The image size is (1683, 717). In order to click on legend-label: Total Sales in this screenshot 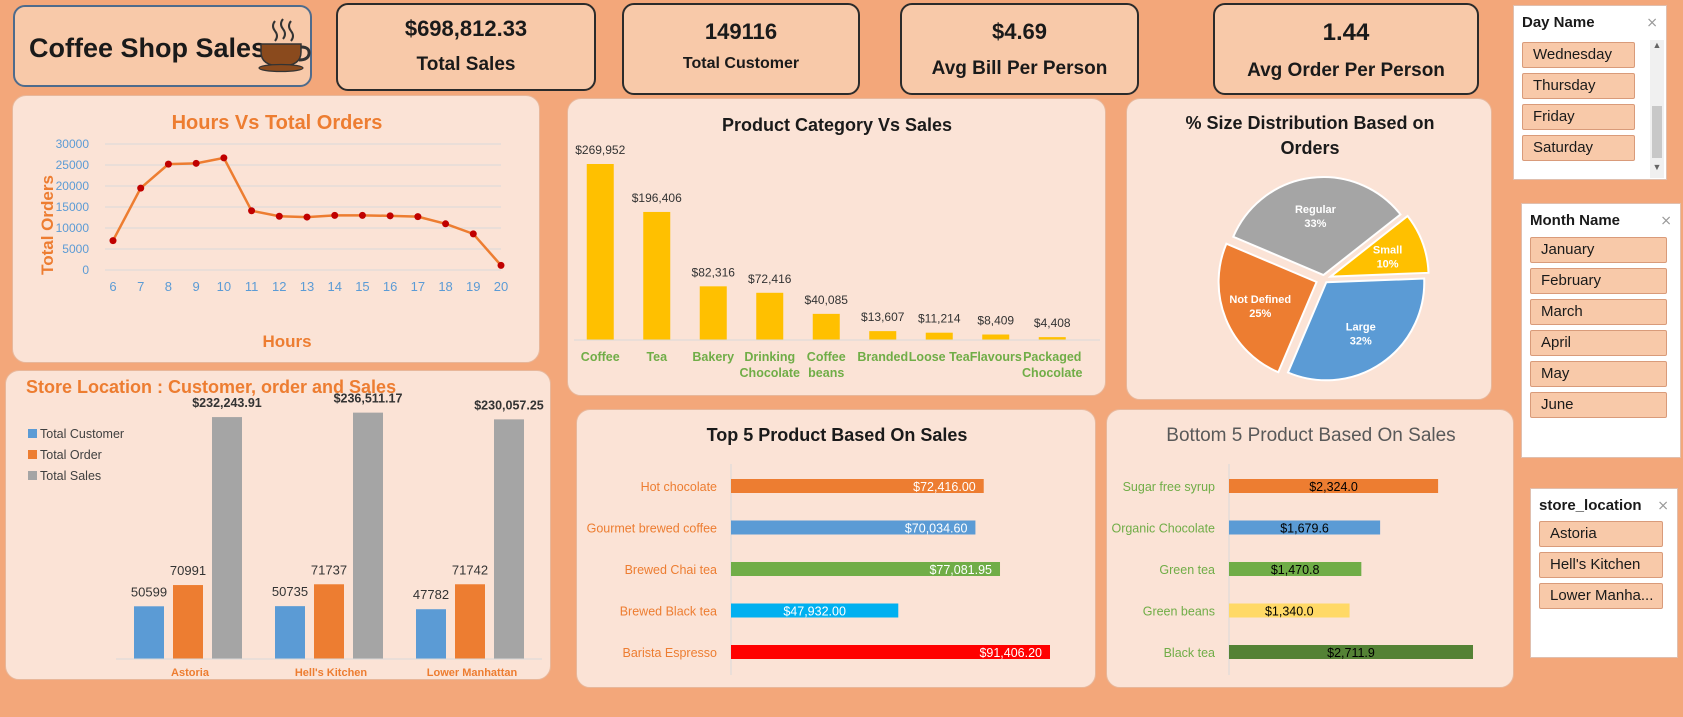, I will do `click(70, 476)`.